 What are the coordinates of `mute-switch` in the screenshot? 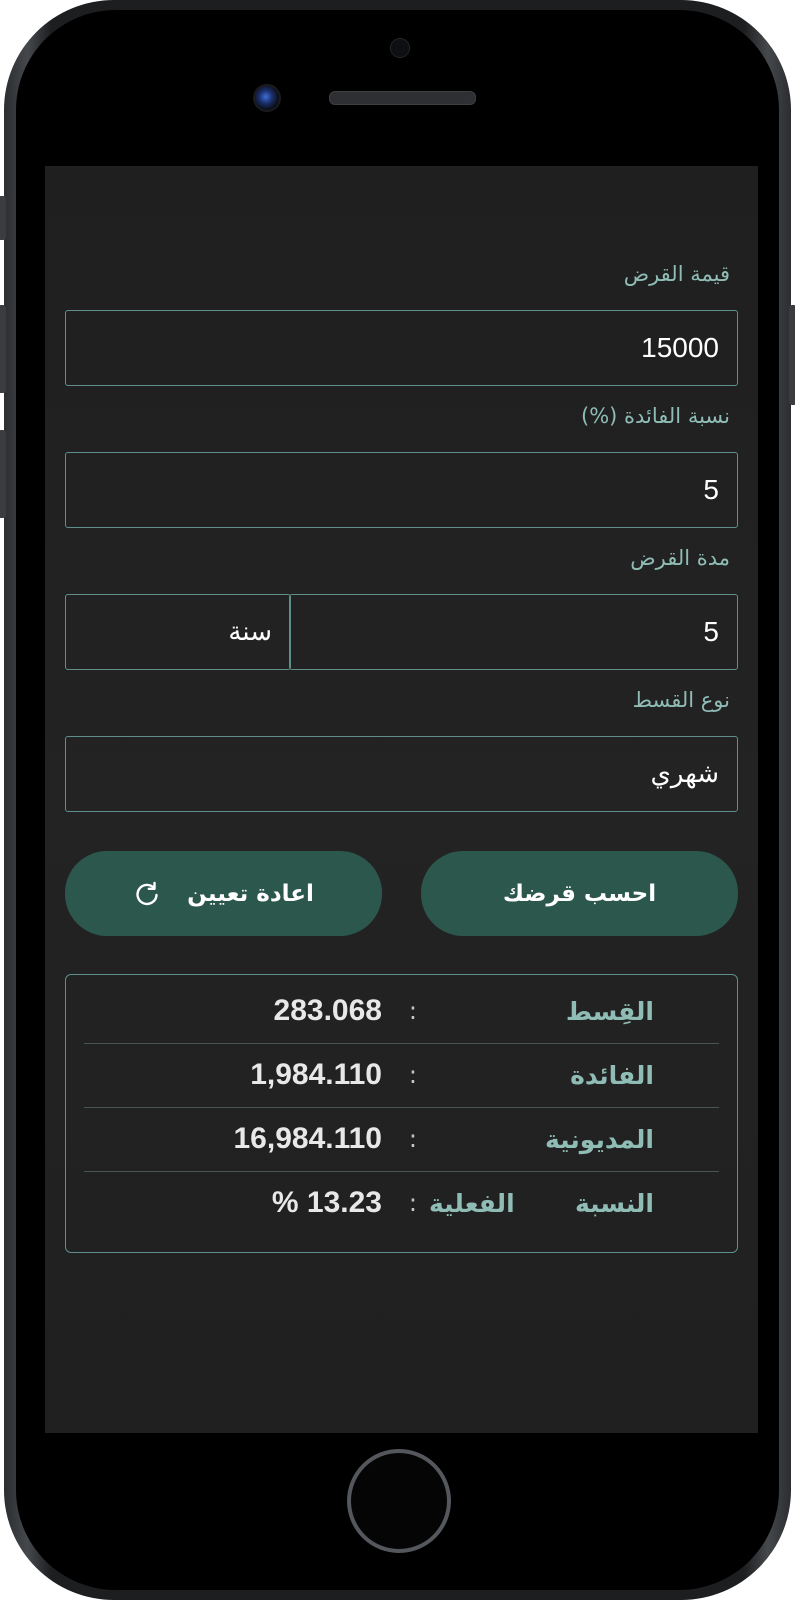 It's located at (3, 218).